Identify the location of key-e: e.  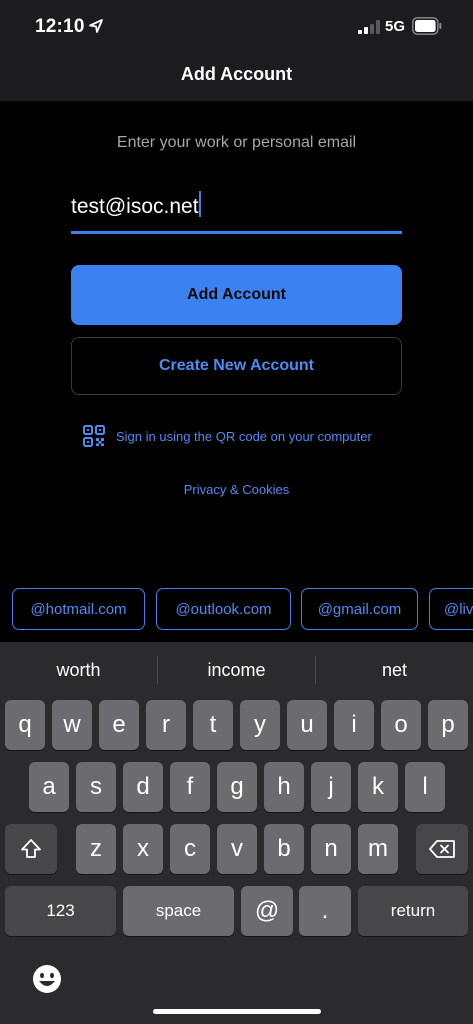
(119, 725).